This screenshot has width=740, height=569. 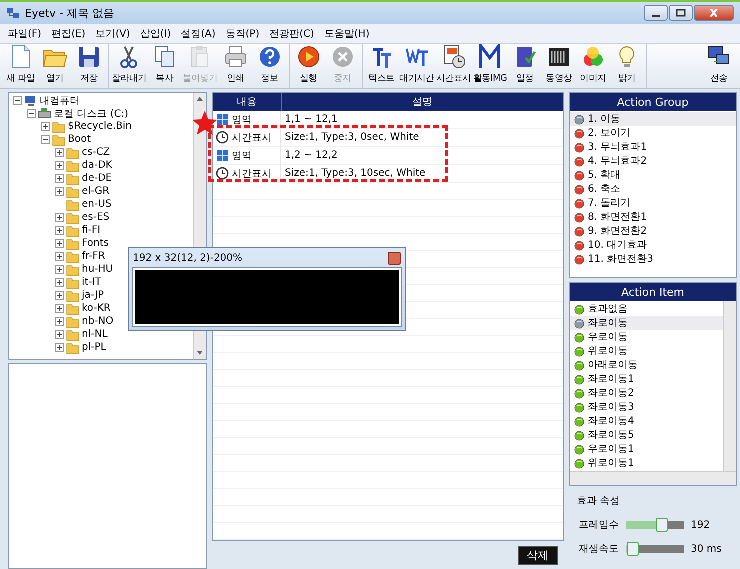 I want to click on toolbar-button: 저장, so click(x=89, y=66).